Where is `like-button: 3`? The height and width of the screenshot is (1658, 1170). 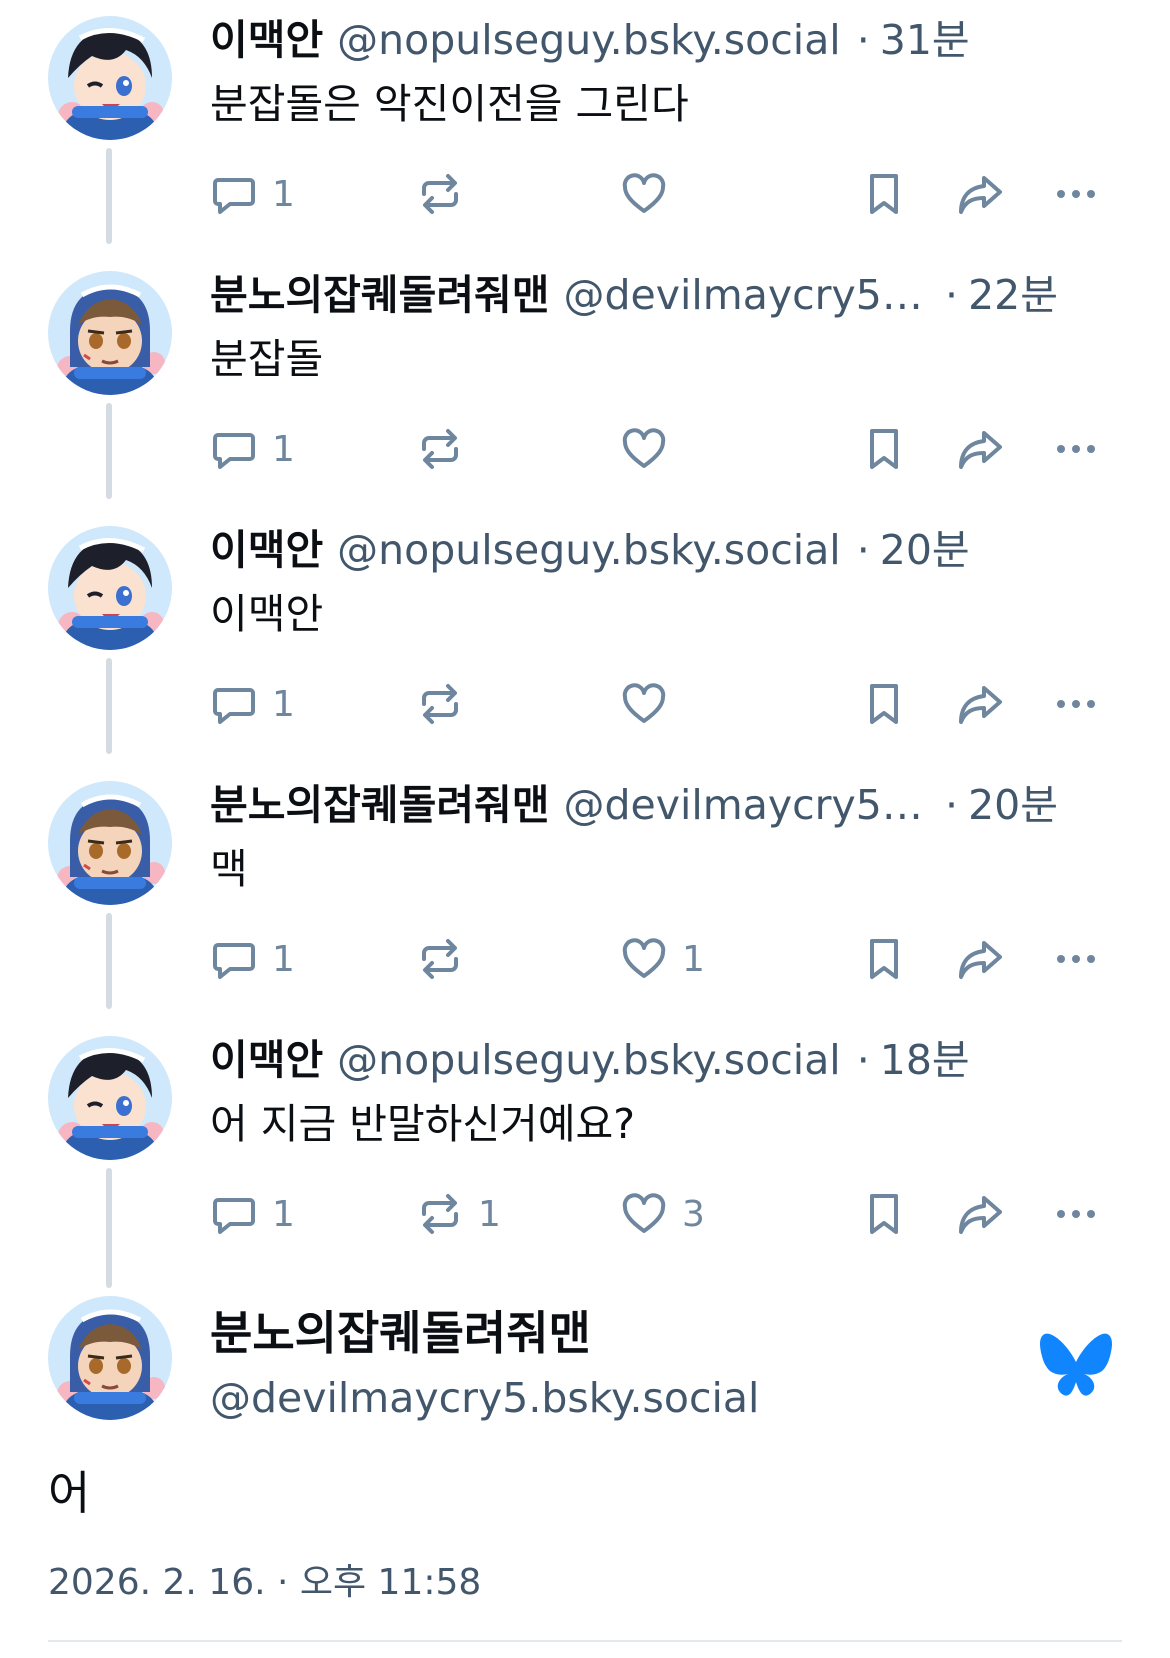
like-button: 3 is located at coordinates (662, 1214).